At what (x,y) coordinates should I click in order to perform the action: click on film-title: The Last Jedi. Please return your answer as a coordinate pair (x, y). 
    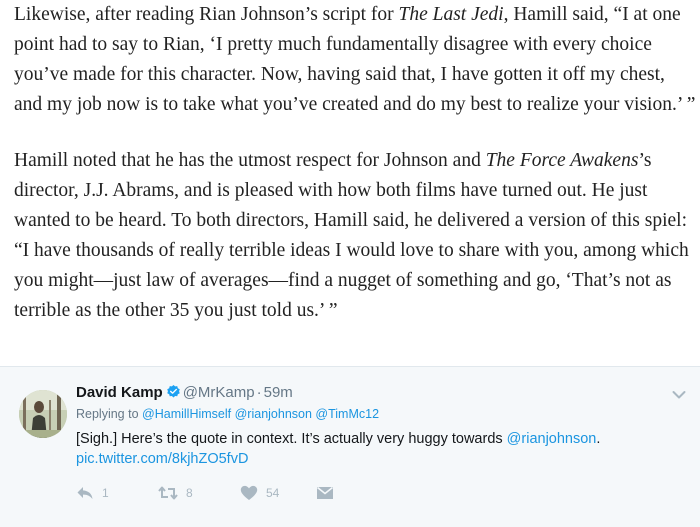
    Looking at the image, I should click on (451, 14).